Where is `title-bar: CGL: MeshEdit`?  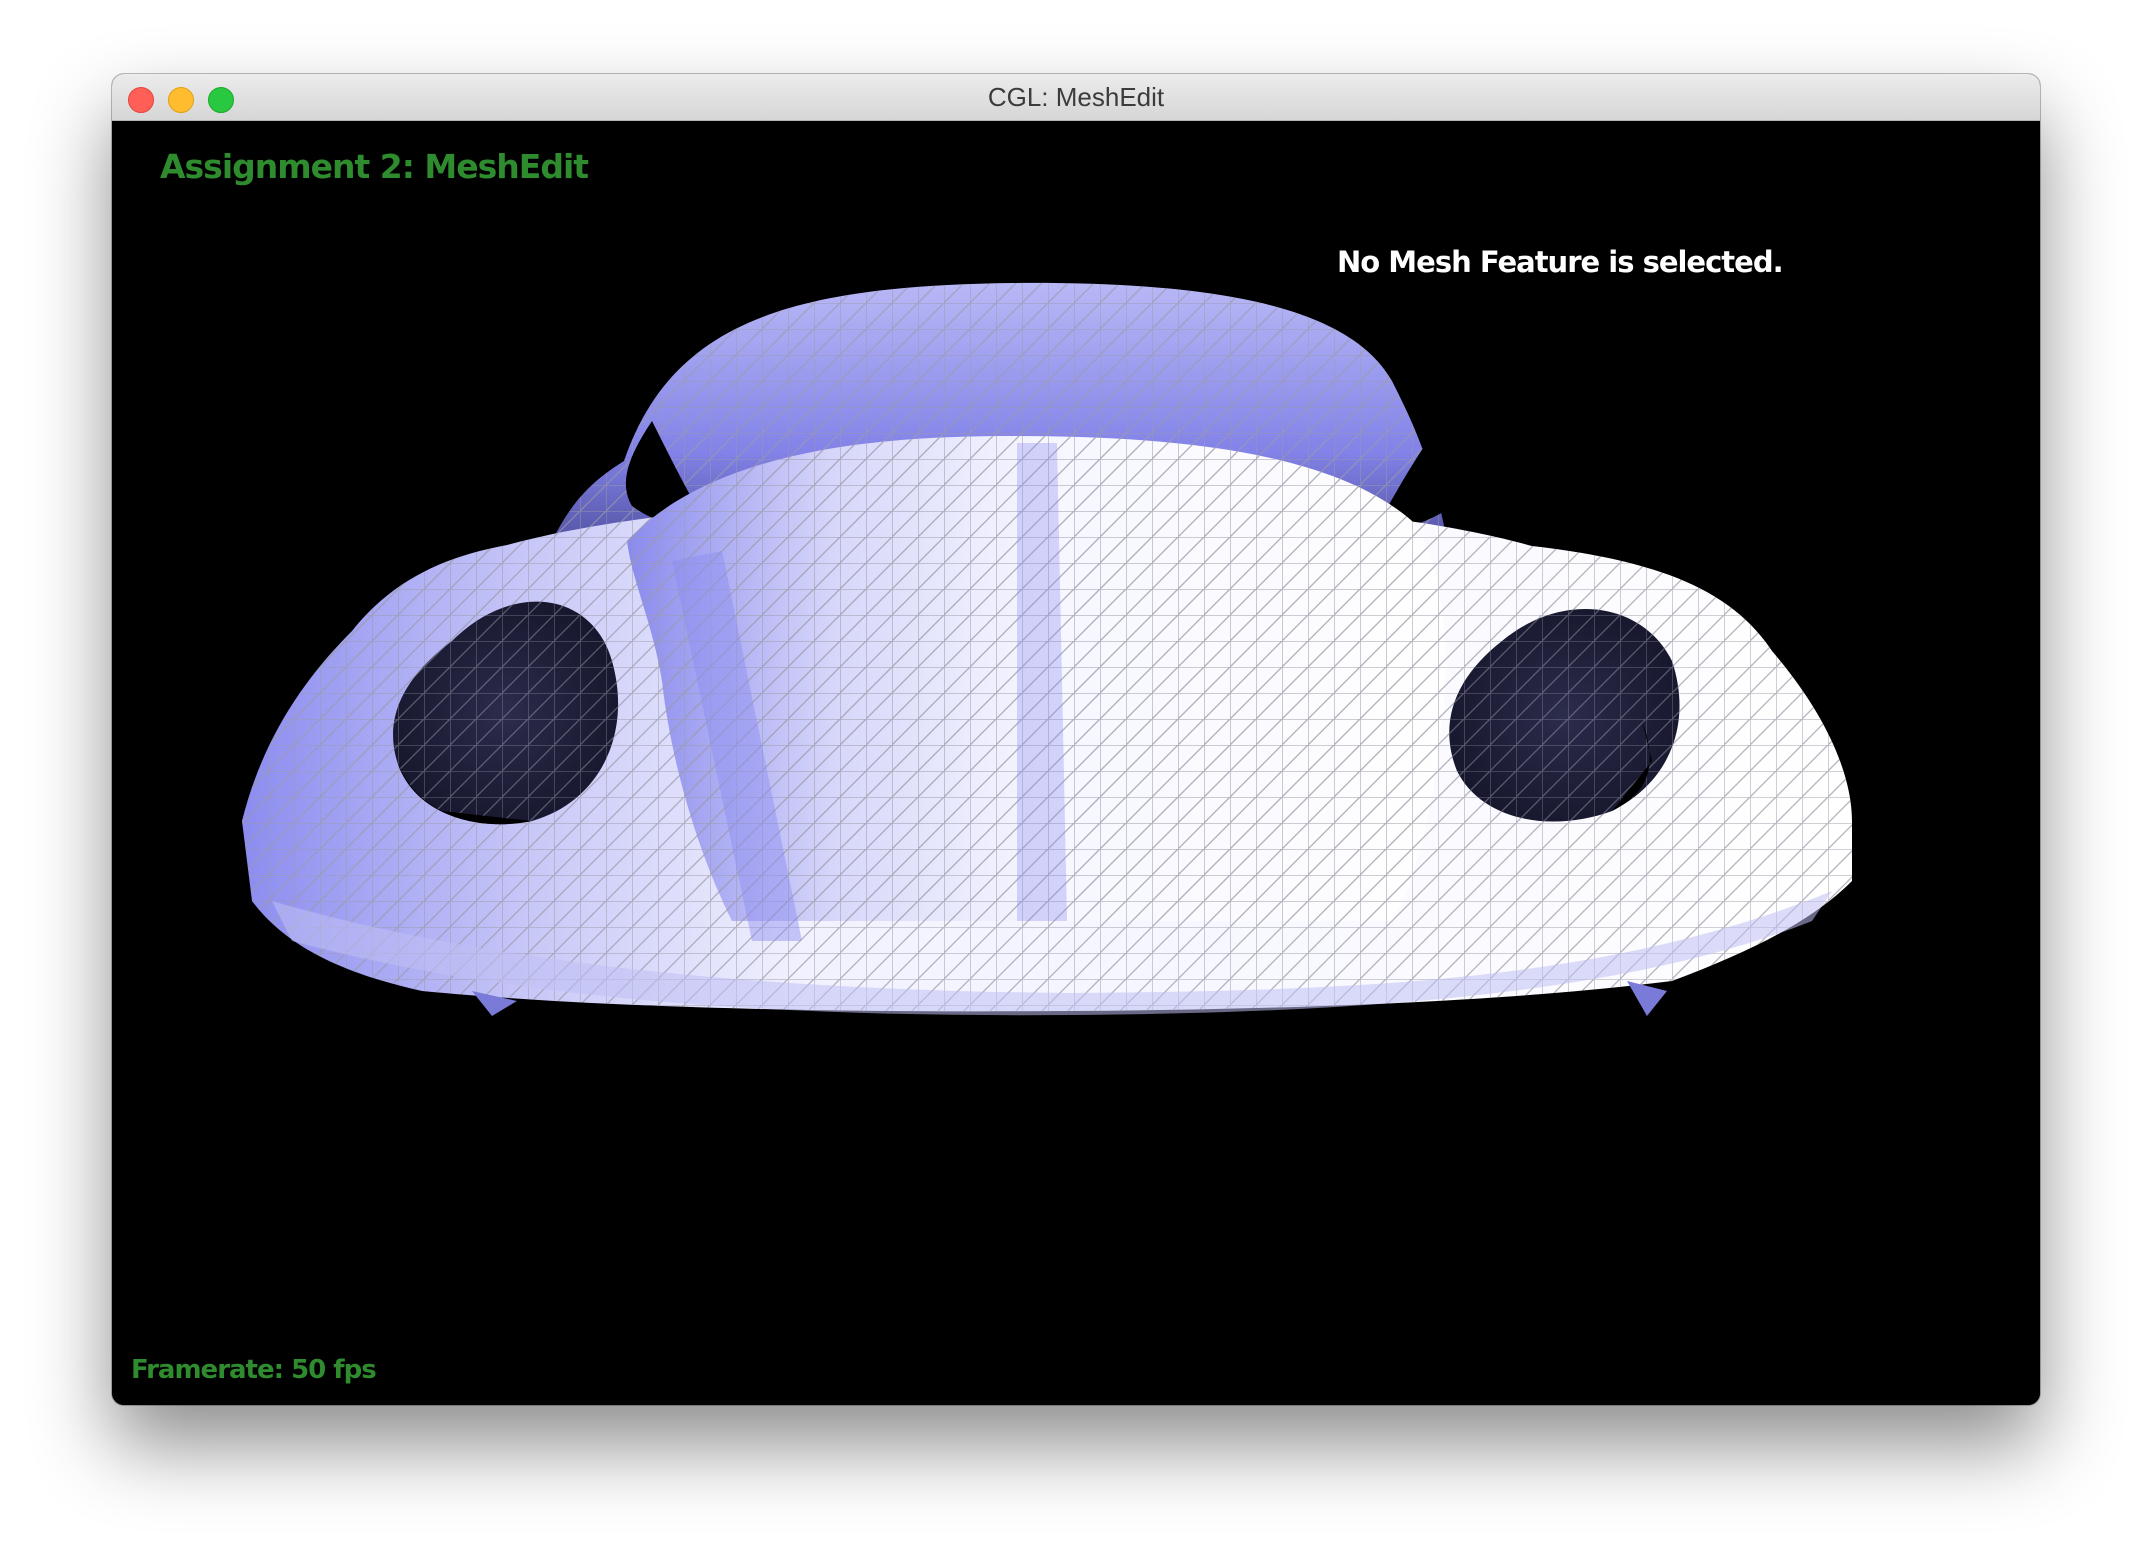
title-bar: CGL: MeshEdit is located at coordinates (1076, 97).